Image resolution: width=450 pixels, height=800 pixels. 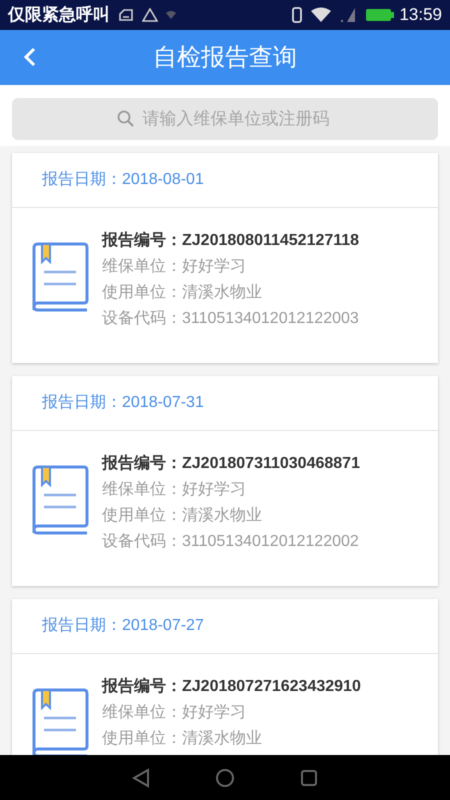 I want to click on report-date: 报告日期：2018-07-31, so click(x=123, y=402).